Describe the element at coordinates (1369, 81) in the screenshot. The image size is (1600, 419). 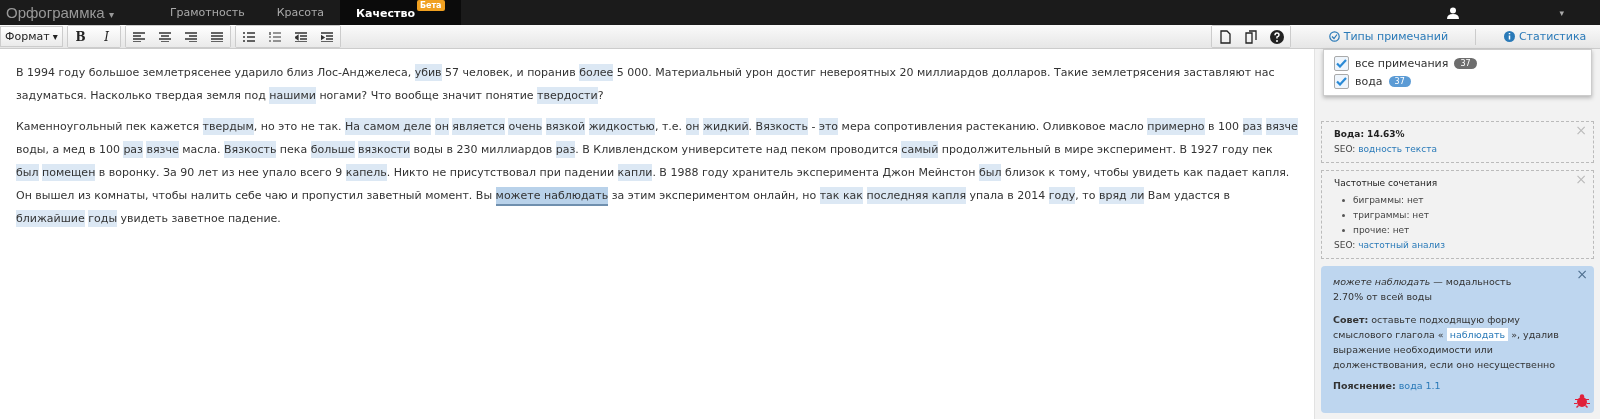
I see `filter-label: вода` at that location.